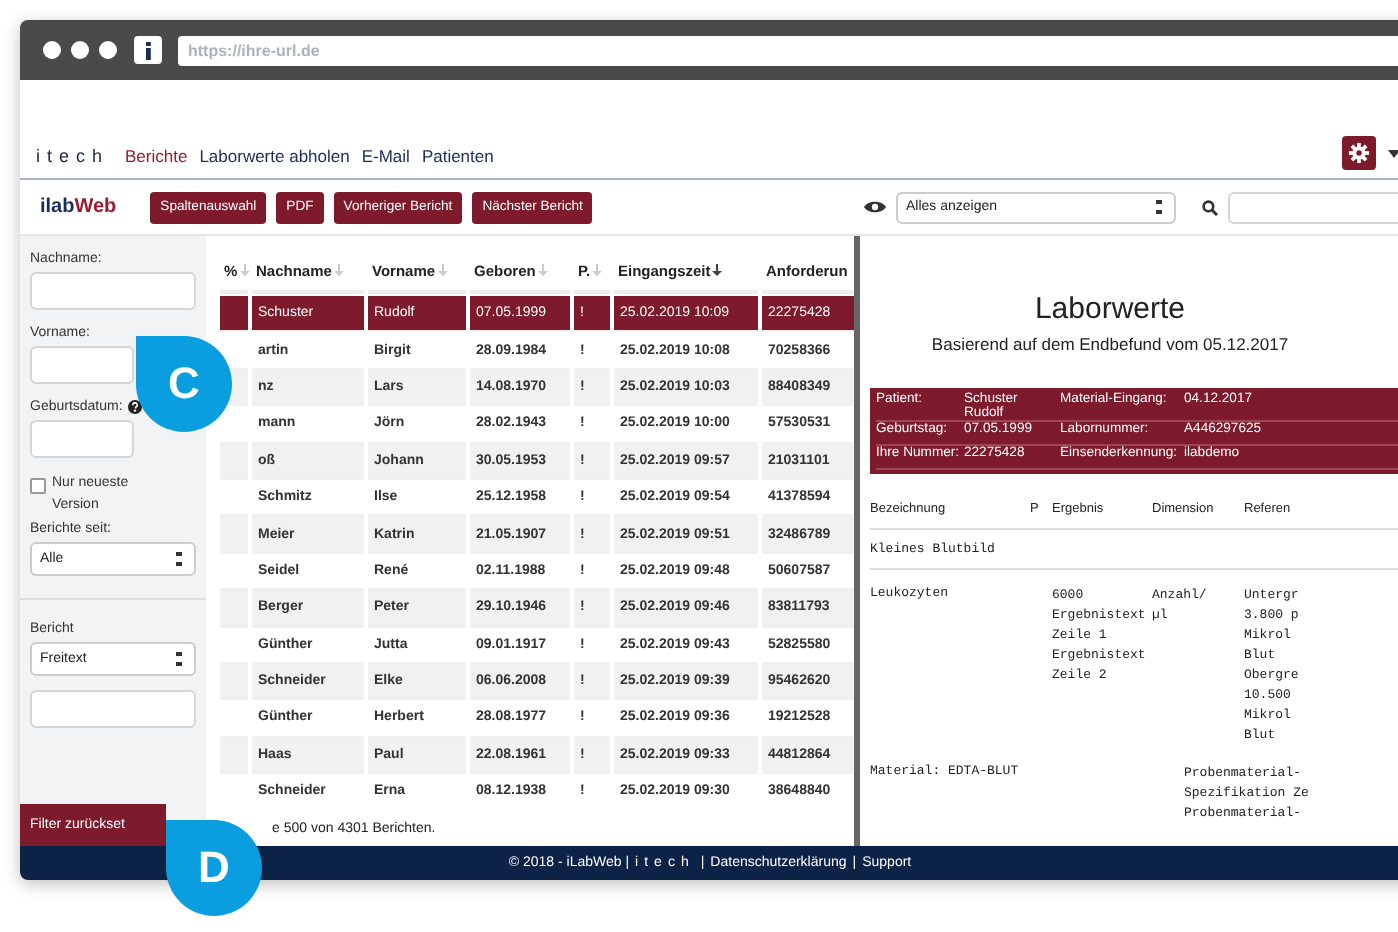 The height and width of the screenshot is (932, 1398). What do you see at coordinates (148, 50) in the screenshot?
I see `info-icon` at bounding box center [148, 50].